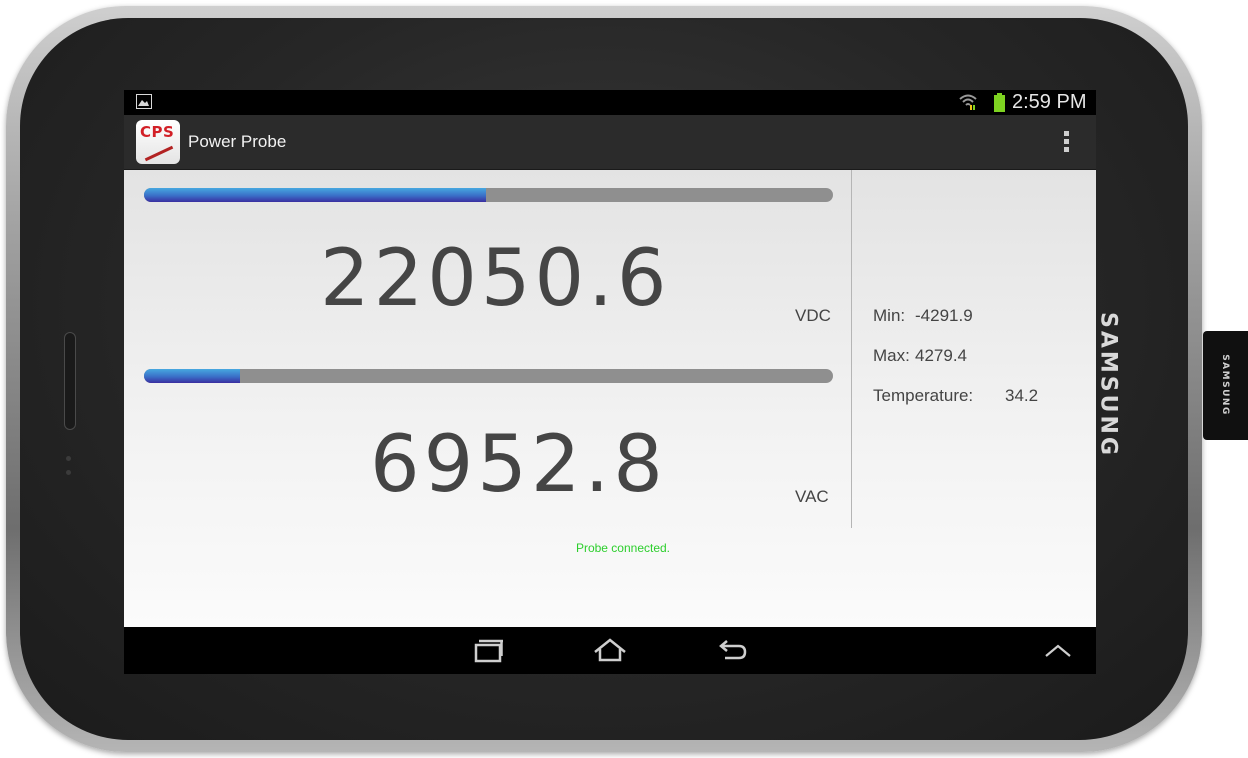 This screenshot has height=758, width=1248. I want to click on proximity-sensor, so click(68, 472).